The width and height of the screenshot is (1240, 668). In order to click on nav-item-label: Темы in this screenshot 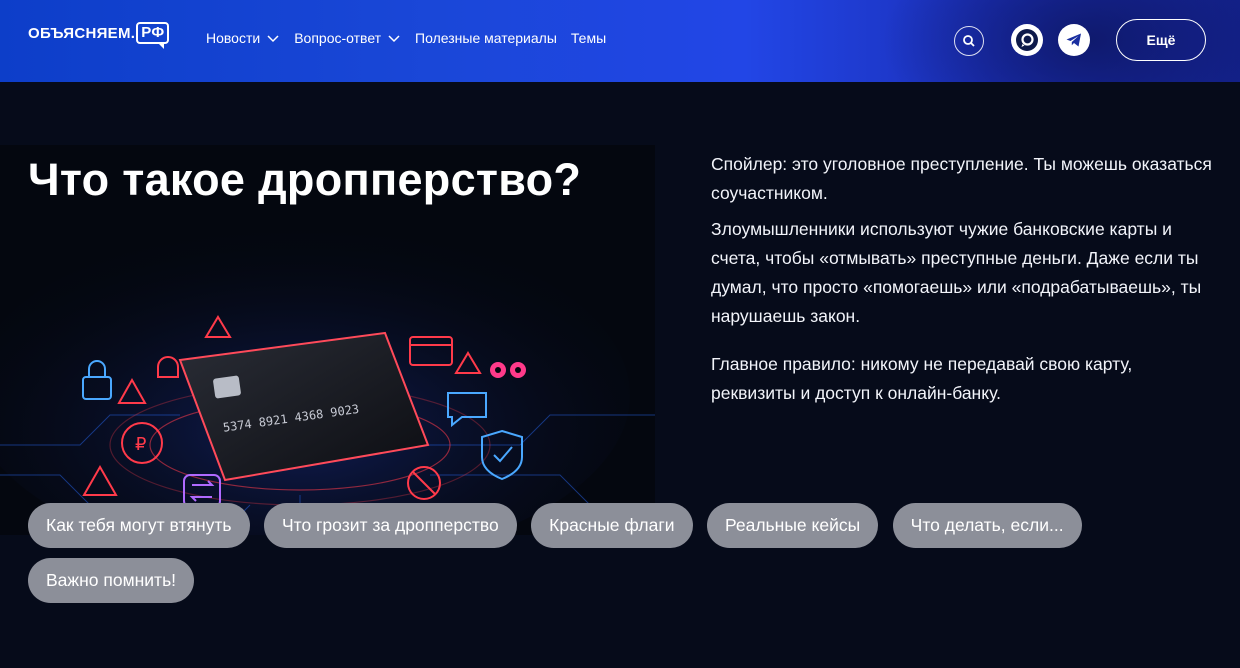, I will do `click(588, 38)`.